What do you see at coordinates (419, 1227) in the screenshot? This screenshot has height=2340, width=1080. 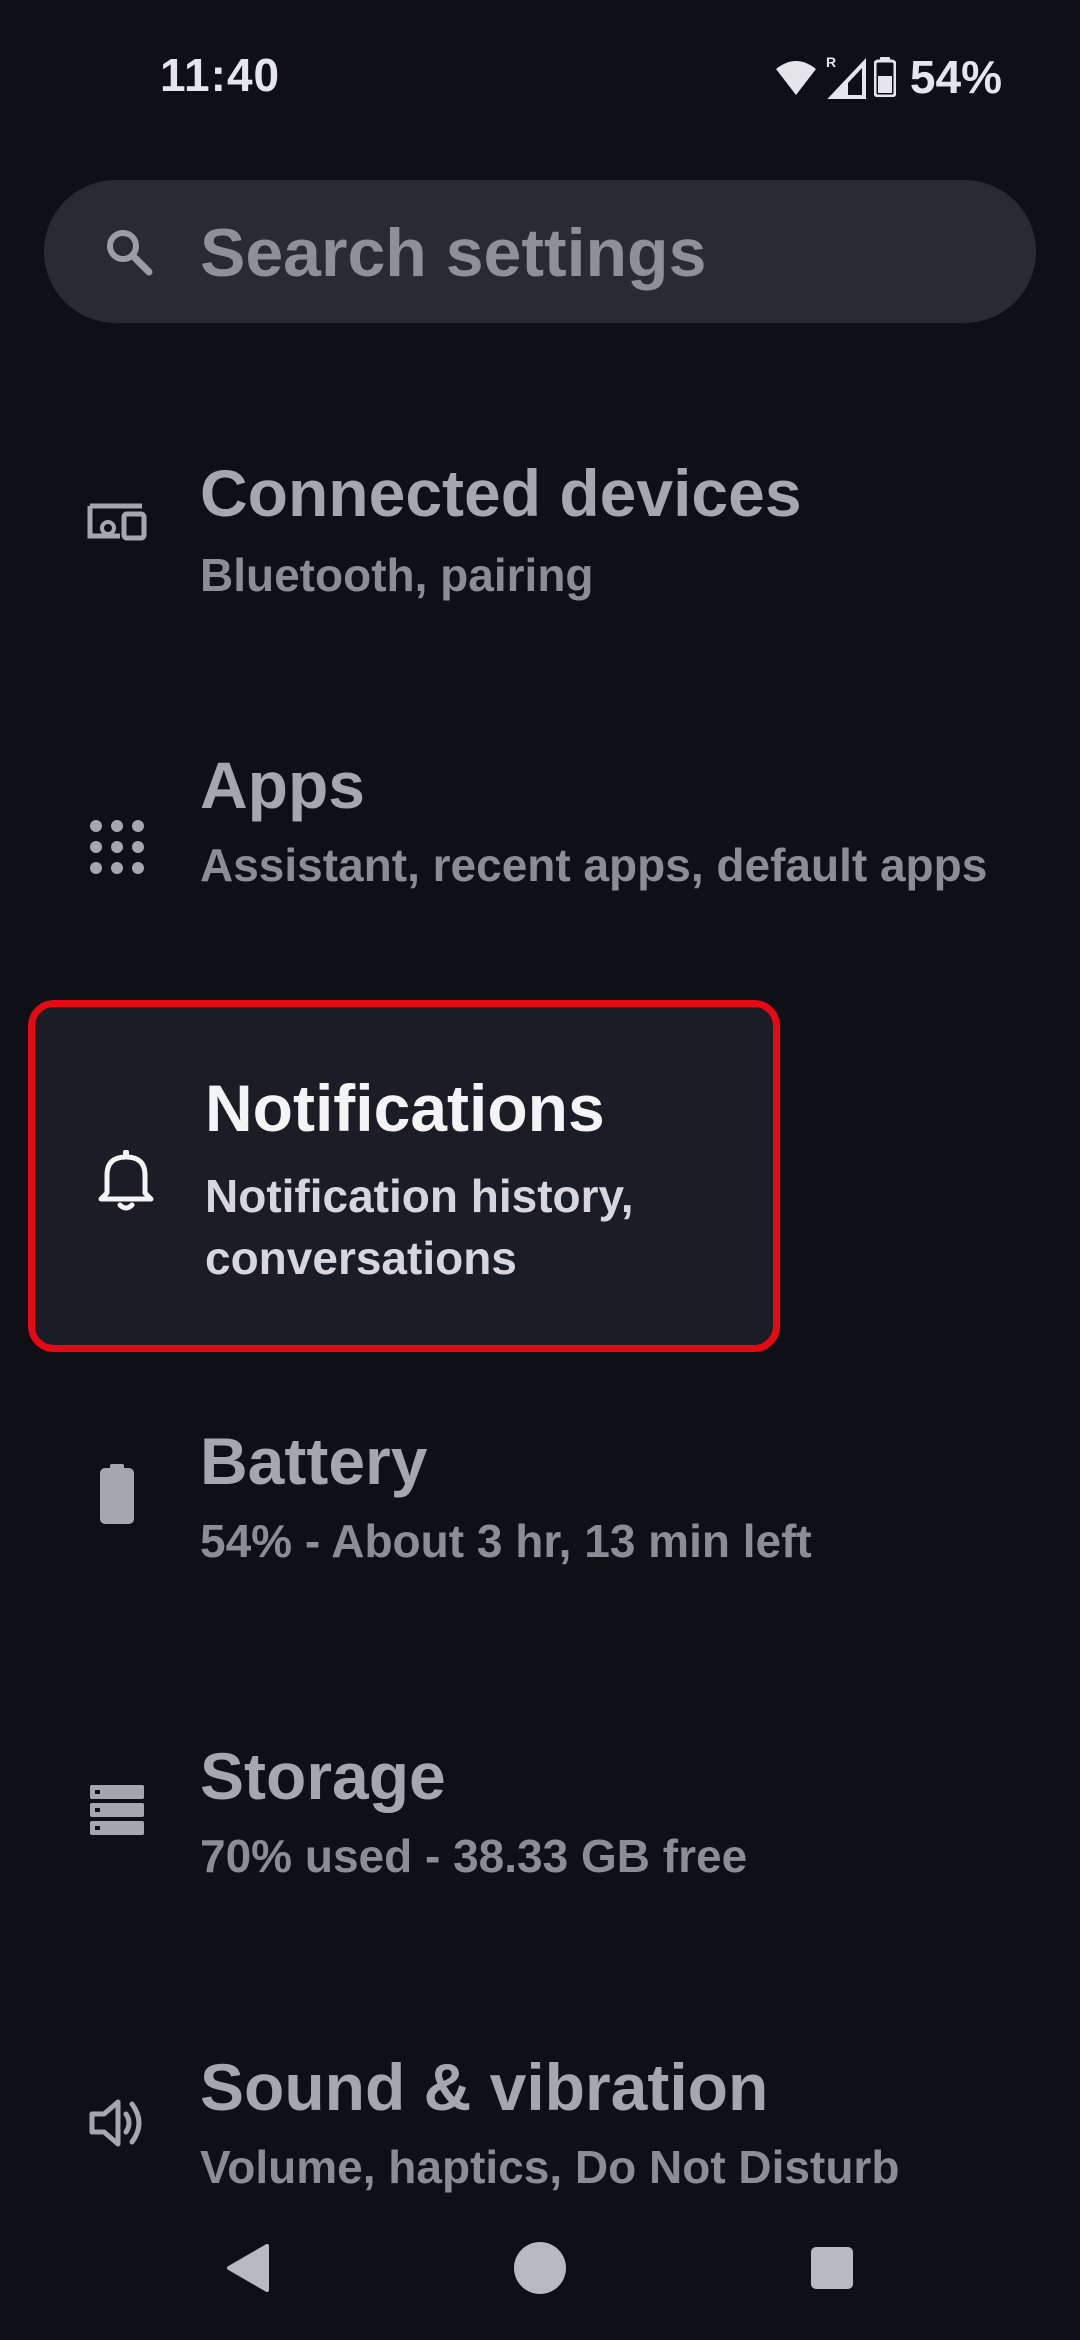 I see `item-subtitle: Notification history, conversations` at bounding box center [419, 1227].